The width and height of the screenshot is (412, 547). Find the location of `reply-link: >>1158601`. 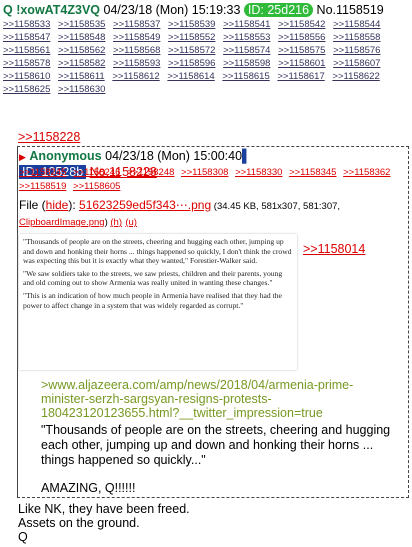

reply-link: >>1158601 is located at coordinates (301, 63).